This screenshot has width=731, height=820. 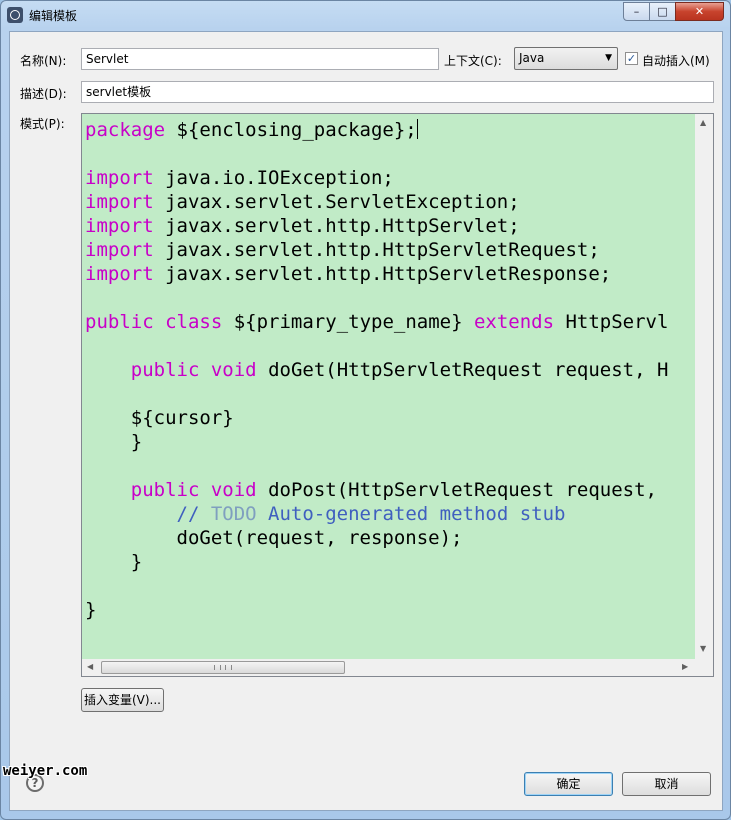 What do you see at coordinates (251, 130) in the screenshot?
I see `code-line: package ${enclosing_package};` at bounding box center [251, 130].